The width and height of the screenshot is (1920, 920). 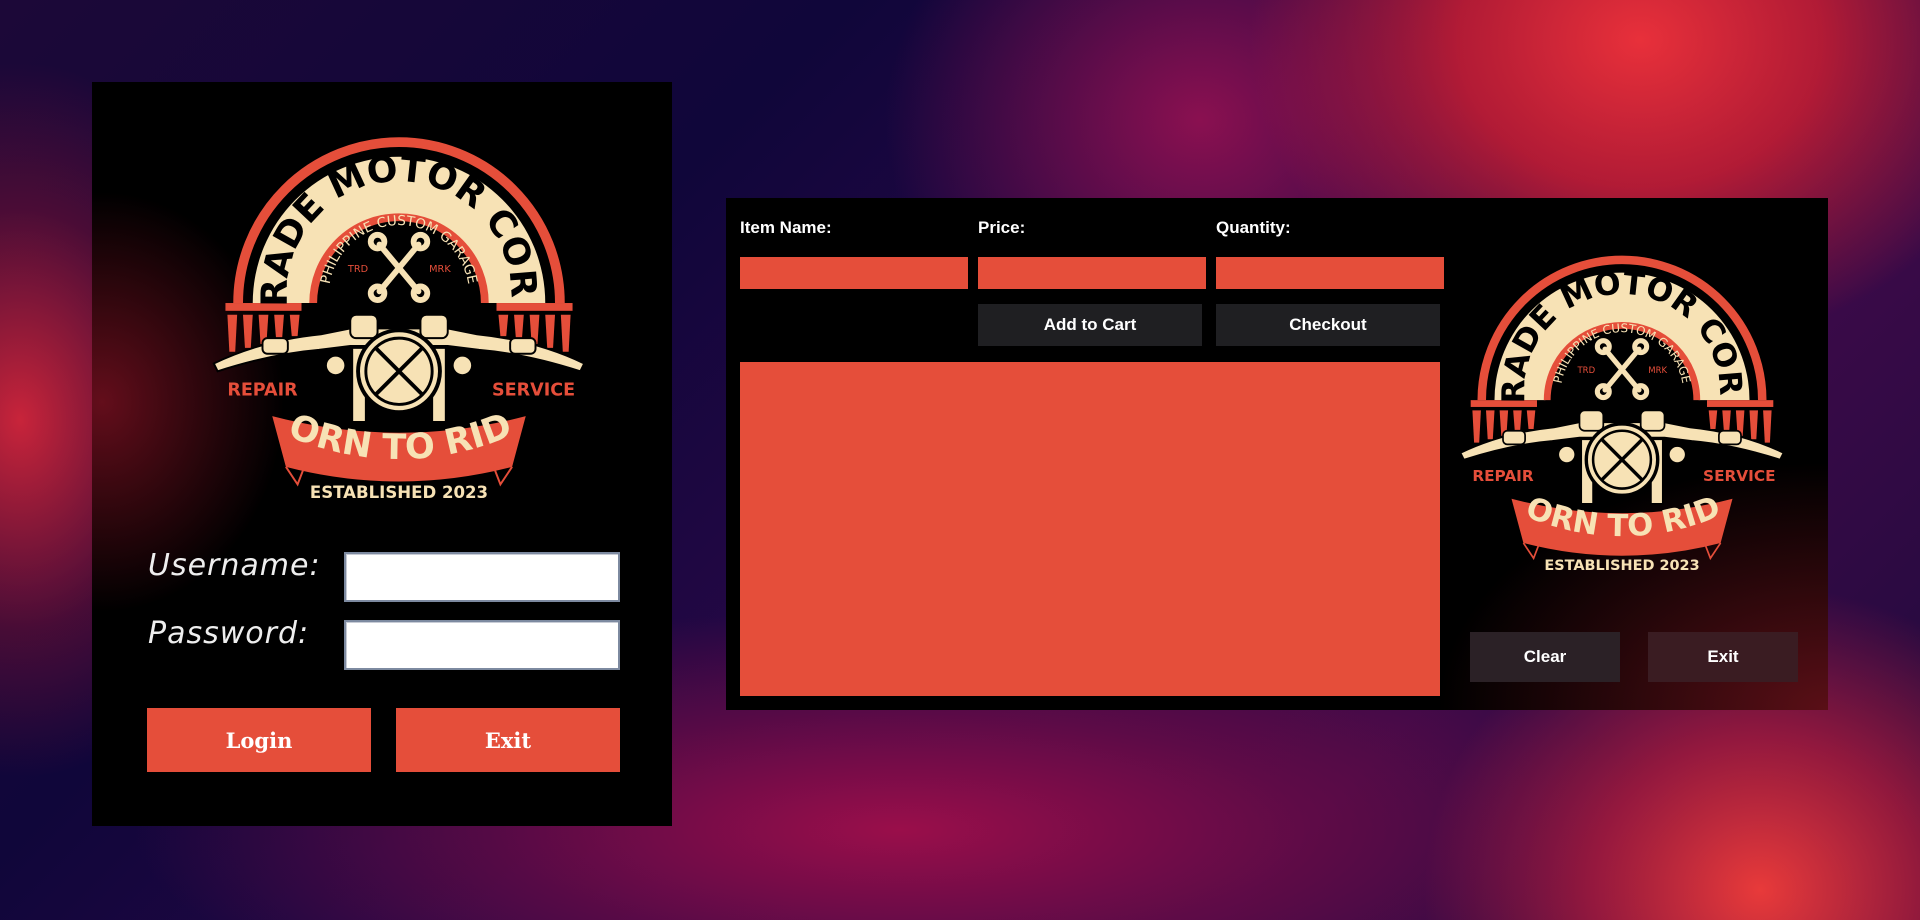 What do you see at coordinates (1330, 273) in the screenshot?
I see `quantity-input` at bounding box center [1330, 273].